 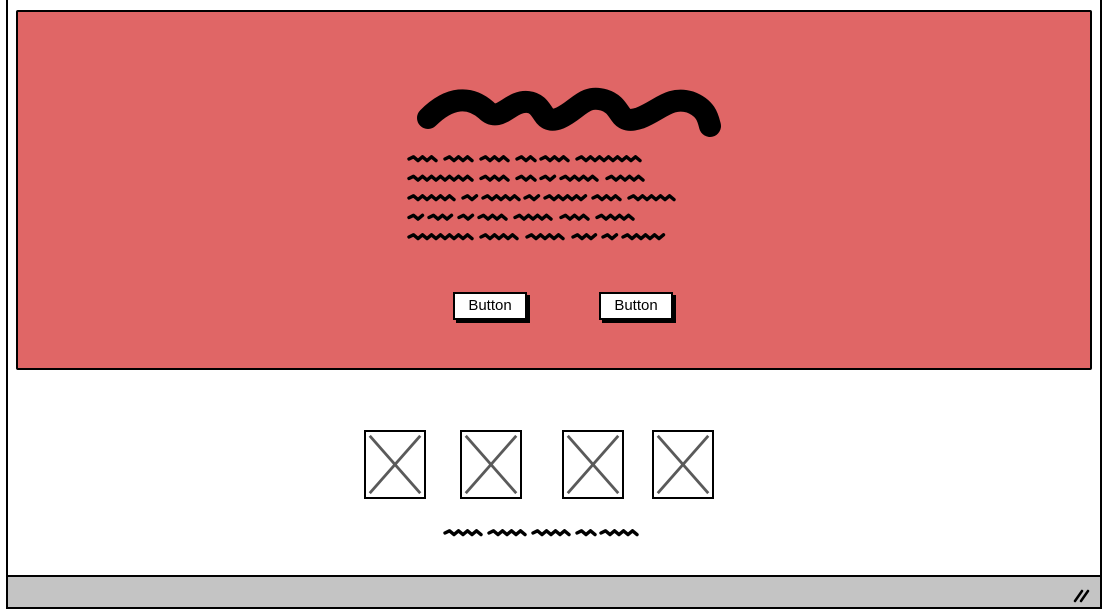 What do you see at coordinates (541, 198) in the screenshot?
I see `hero-paragraph` at bounding box center [541, 198].